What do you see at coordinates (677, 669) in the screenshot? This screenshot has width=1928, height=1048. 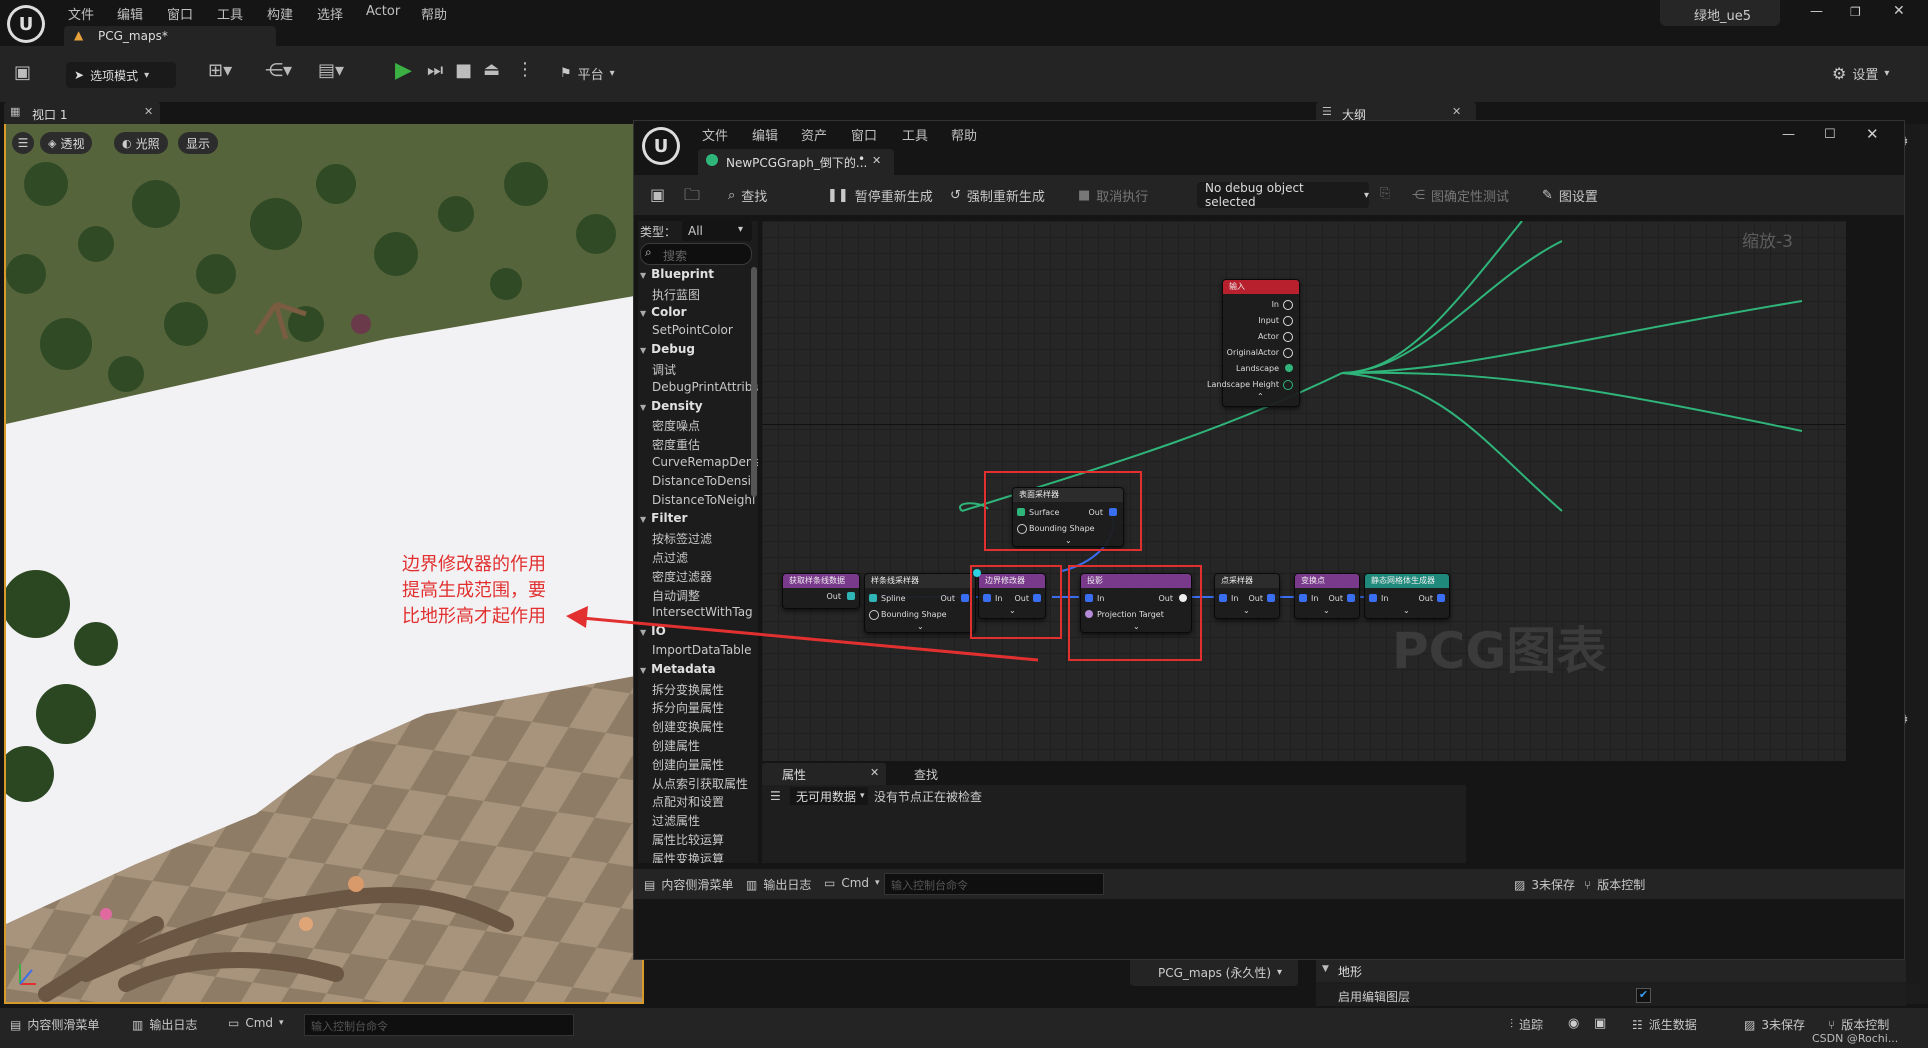 I see `palette-category: Metadata` at bounding box center [677, 669].